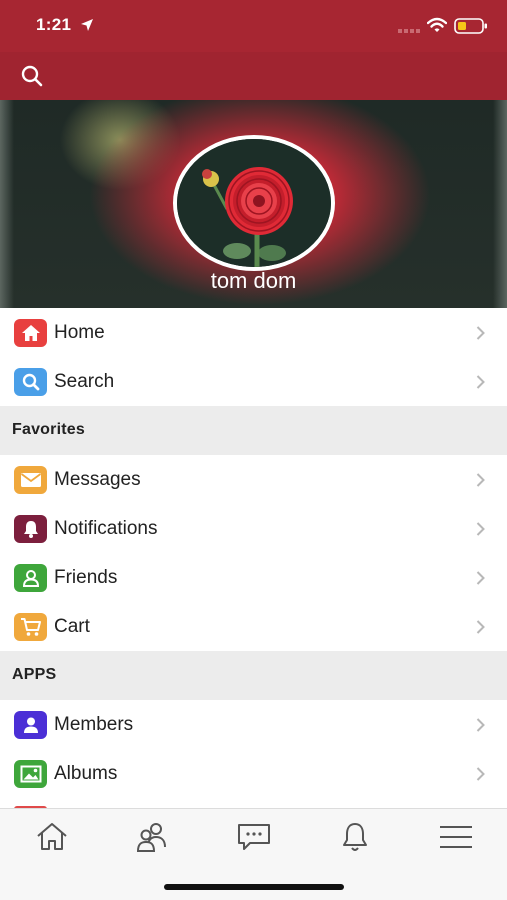 The width and height of the screenshot is (507, 900). Describe the element at coordinates (253, 577) in the screenshot. I see `menu-item-friends: Friends` at that location.